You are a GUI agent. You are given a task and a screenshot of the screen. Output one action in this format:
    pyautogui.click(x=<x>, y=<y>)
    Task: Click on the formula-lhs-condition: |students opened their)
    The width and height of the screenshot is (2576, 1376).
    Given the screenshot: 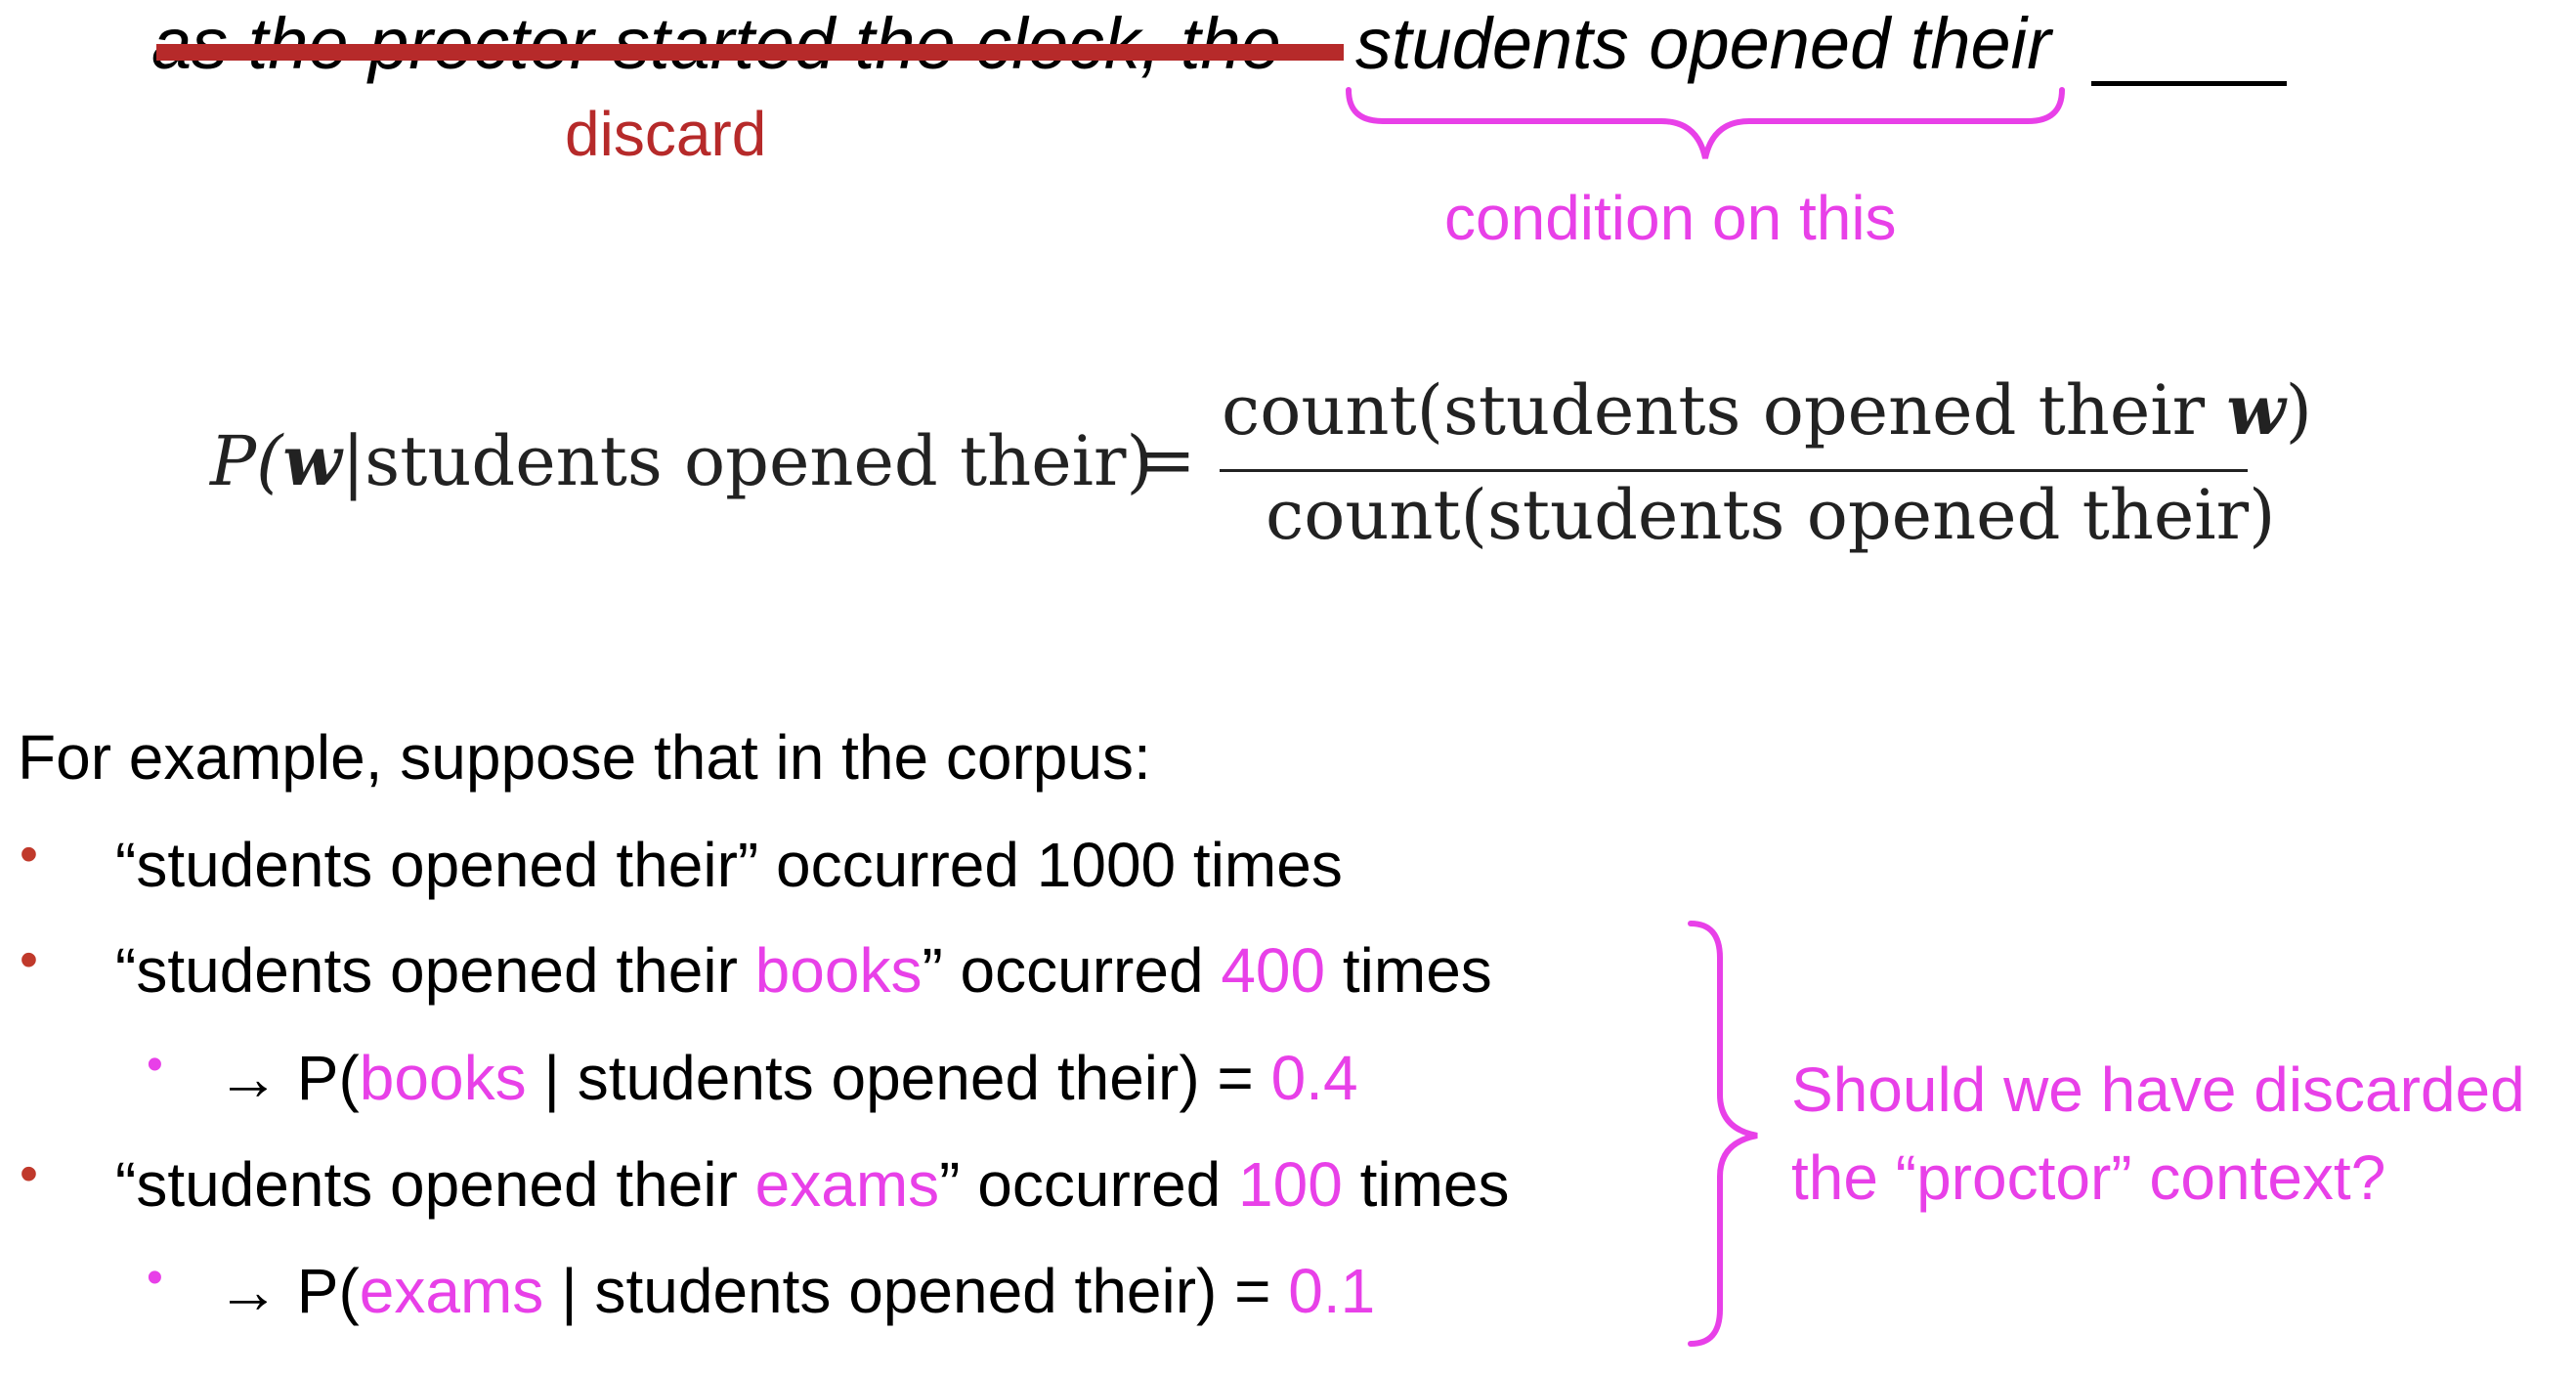 What is the action you would take?
    pyautogui.click(x=747, y=461)
    